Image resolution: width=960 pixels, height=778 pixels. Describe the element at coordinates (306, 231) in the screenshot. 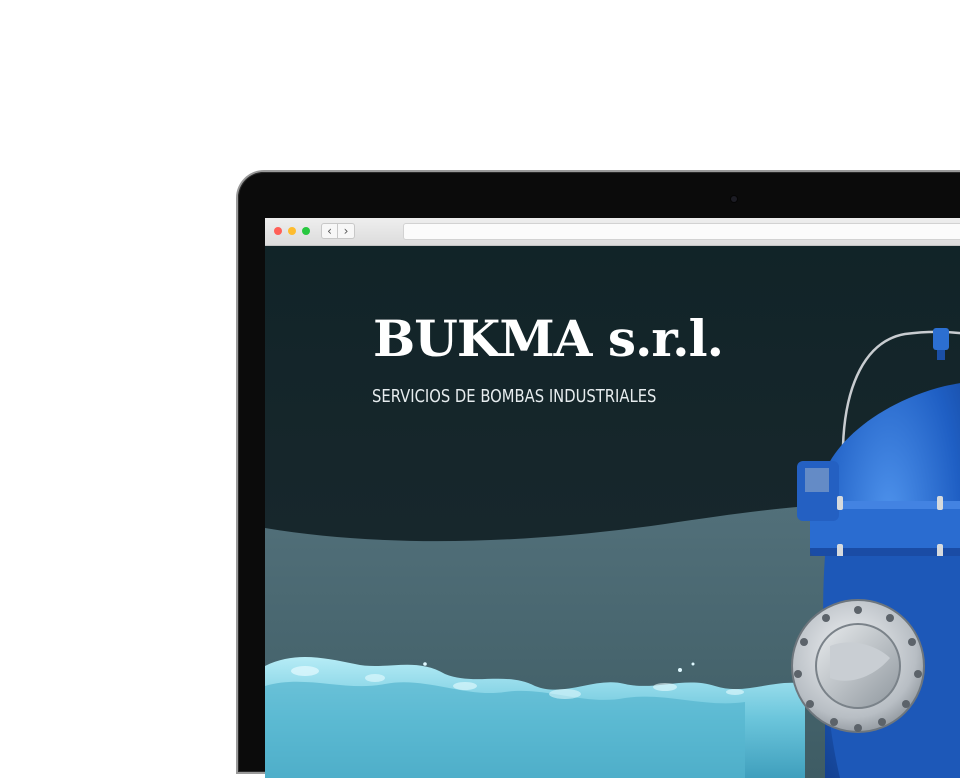

I see `maximize-window-icon` at that location.